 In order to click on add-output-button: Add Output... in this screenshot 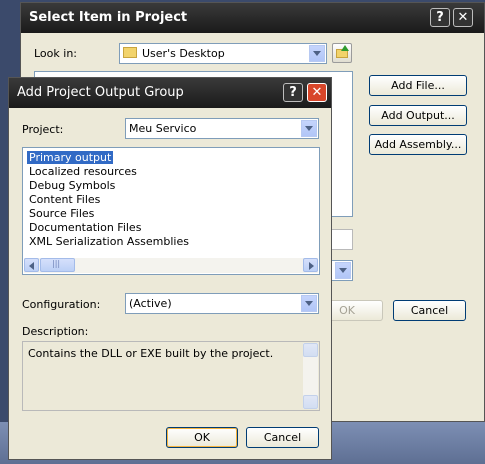, I will do `click(418, 115)`.